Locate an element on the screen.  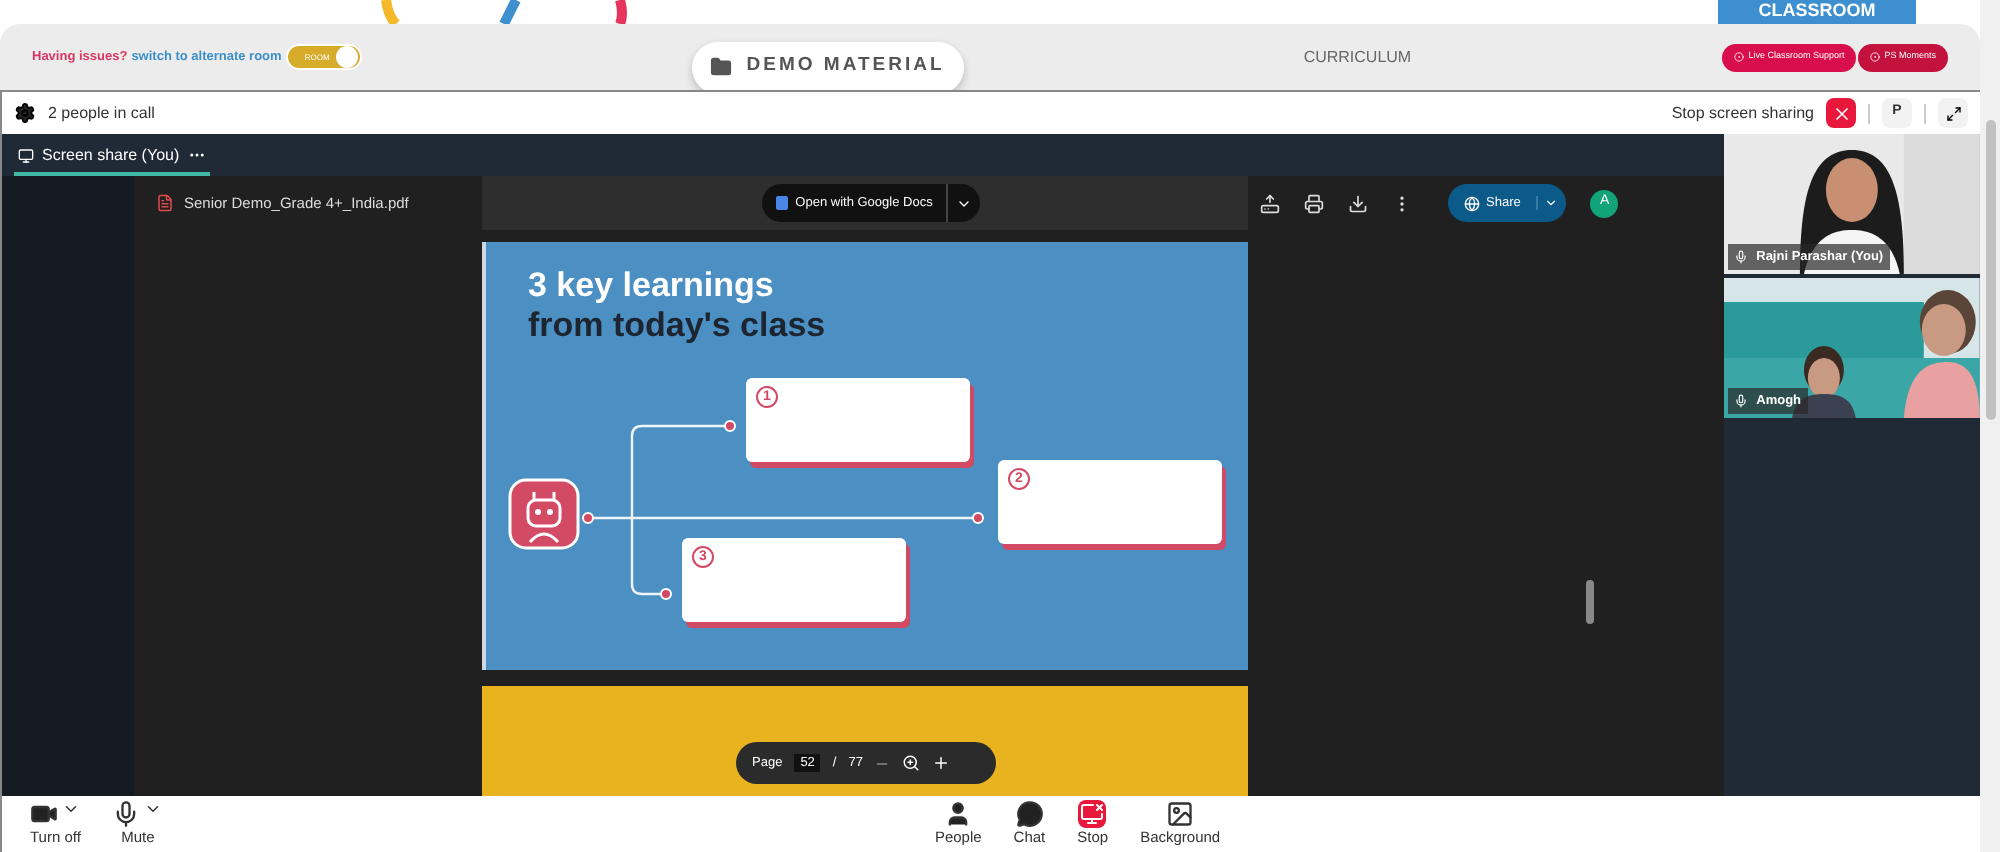
zoom-icon is located at coordinates (911, 763).